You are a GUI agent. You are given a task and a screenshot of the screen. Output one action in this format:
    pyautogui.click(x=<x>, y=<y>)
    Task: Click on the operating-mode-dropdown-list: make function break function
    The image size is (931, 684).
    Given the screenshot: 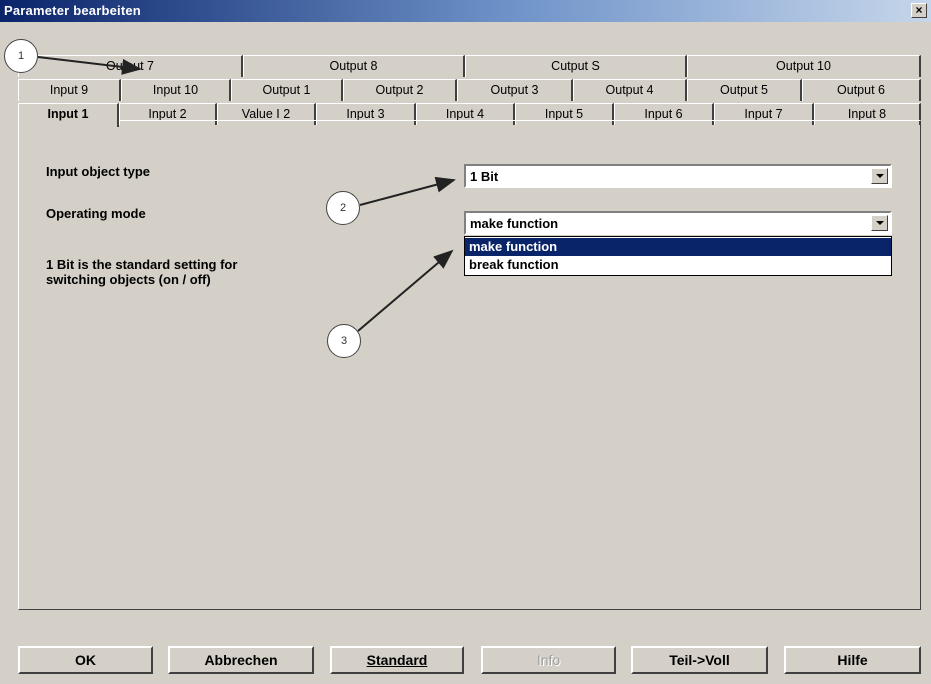 What is the action you would take?
    pyautogui.click(x=678, y=256)
    